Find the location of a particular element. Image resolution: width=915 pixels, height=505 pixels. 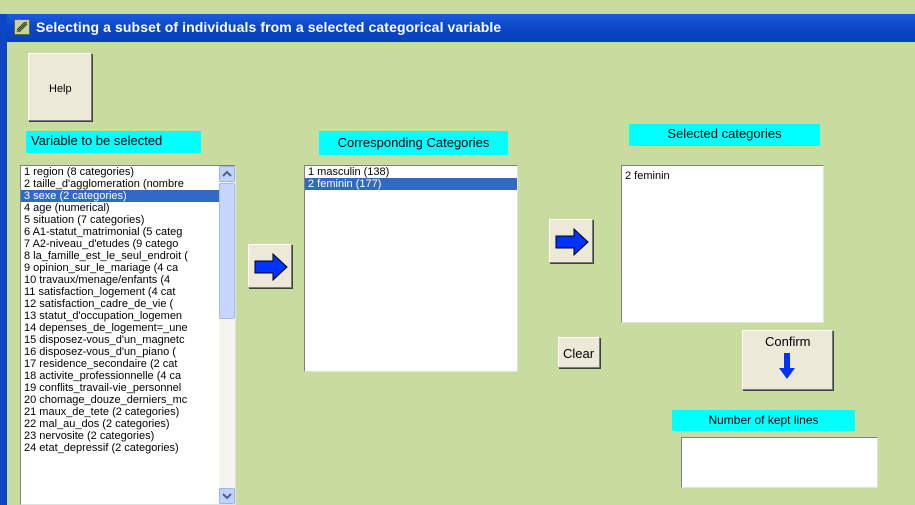

variable-list-item: 12 satisfaction_cadre_de_vie ( is located at coordinates (120, 304).